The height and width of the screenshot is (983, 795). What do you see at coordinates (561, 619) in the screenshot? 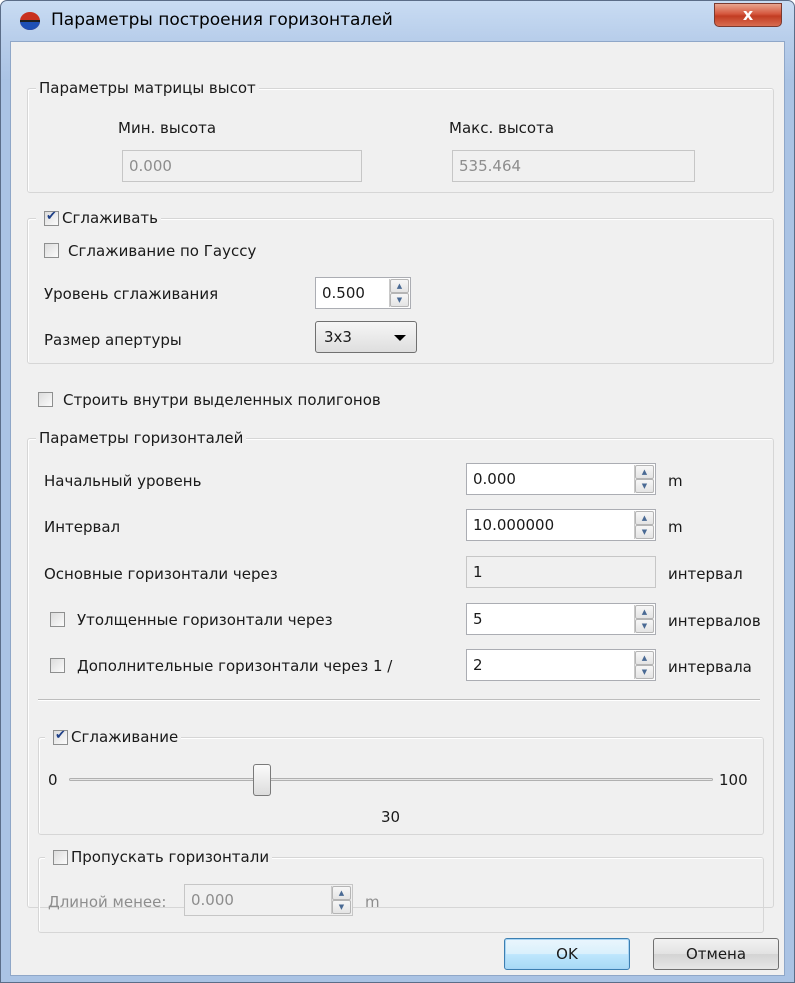
I see `thick-contours-spinbox: 5 ▲ ▼` at bounding box center [561, 619].